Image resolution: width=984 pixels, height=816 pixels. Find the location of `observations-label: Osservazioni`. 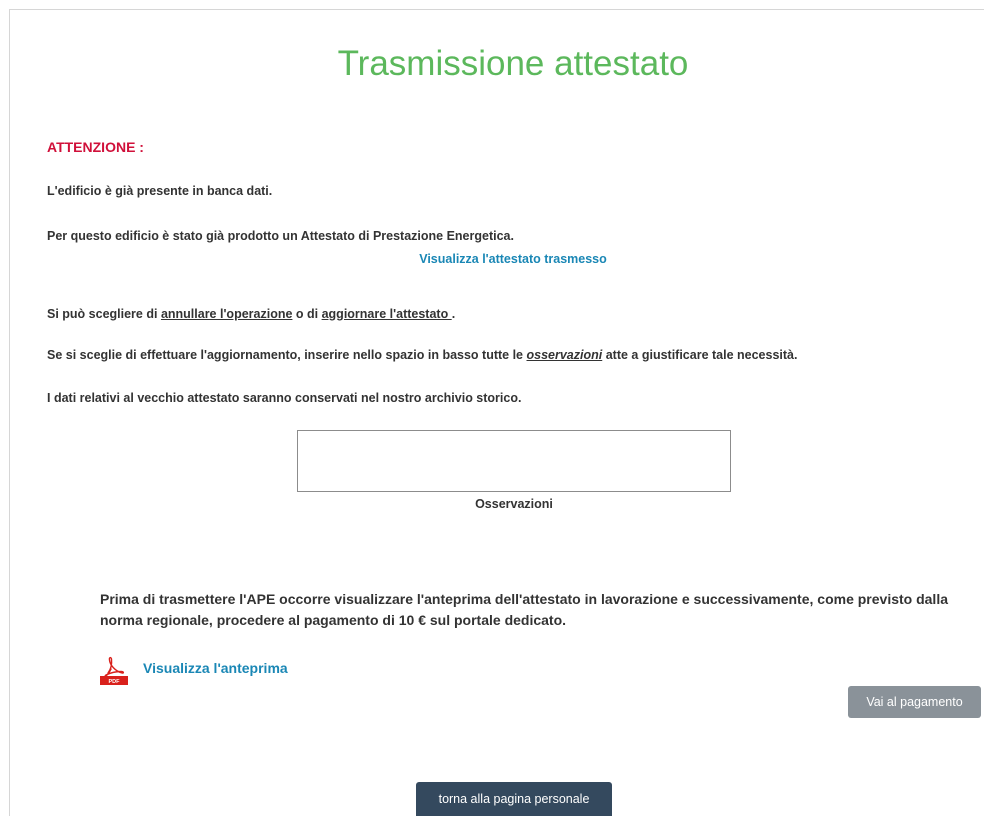

observations-label: Osservazioni is located at coordinates (514, 504).